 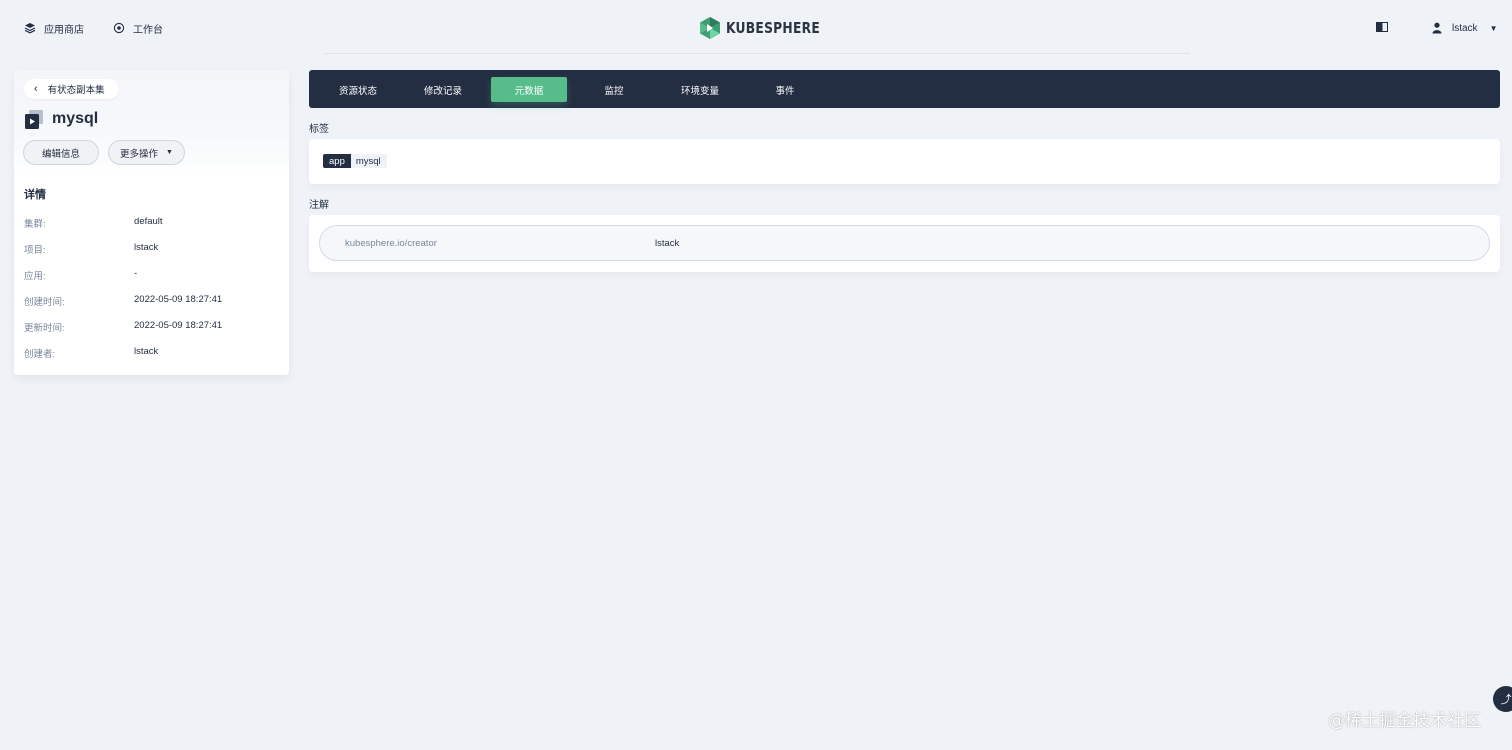 What do you see at coordinates (148, 30) in the screenshot?
I see `nav-workbench-label: 工作台` at bounding box center [148, 30].